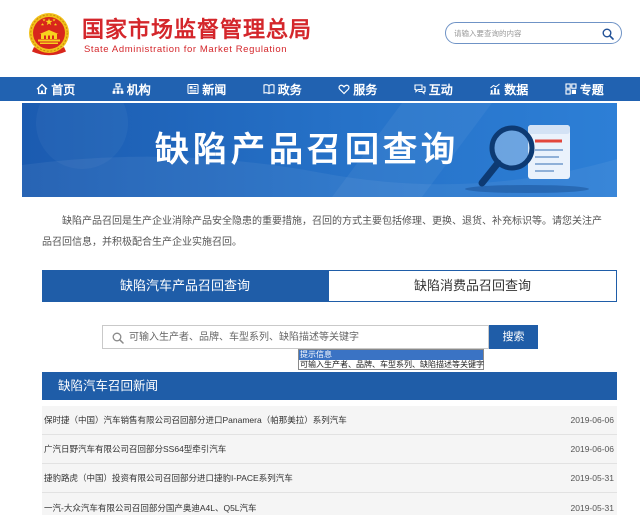 This screenshot has width=640, height=515. What do you see at coordinates (329, 386) in the screenshot?
I see `section-heading-recall-news: 缺陷汽车召回新闻` at bounding box center [329, 386].